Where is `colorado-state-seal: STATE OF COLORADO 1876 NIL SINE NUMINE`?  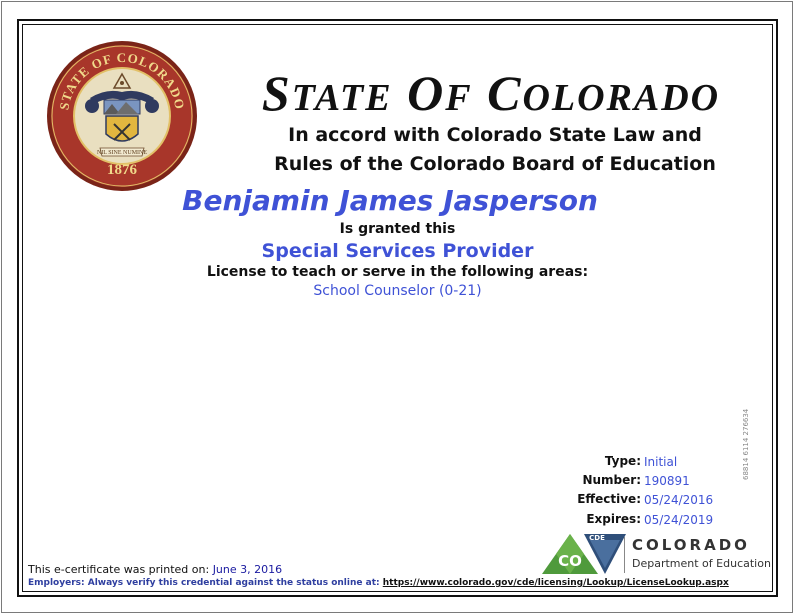
colorado-state-seal: STATE OF COLORADO 1876 NIL SINE NUMINE is located at coordinates (122, 116).